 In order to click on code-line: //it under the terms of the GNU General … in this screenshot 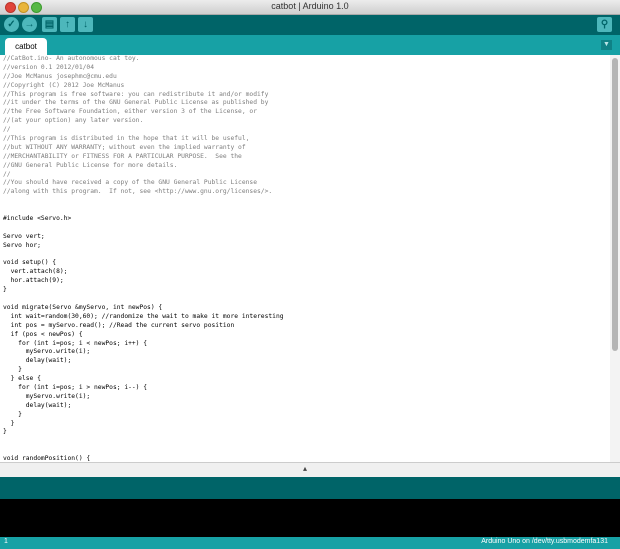, I will do `click(136, 103)`.